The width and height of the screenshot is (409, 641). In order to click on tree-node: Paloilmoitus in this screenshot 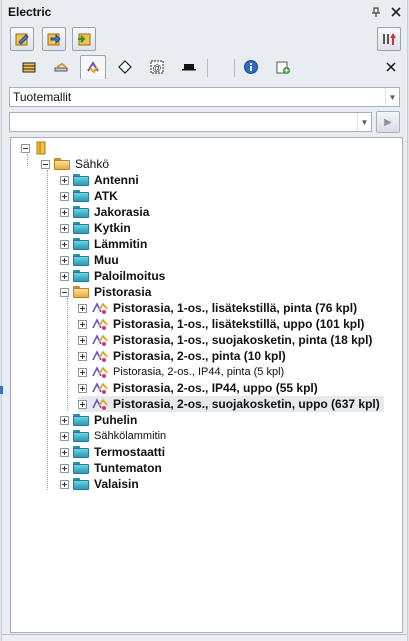, I will do `click(112, 276)`.